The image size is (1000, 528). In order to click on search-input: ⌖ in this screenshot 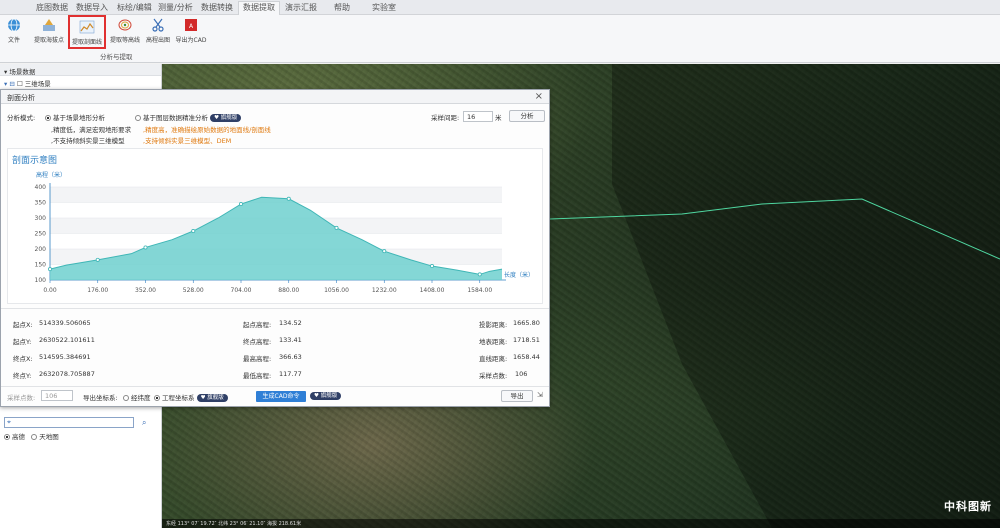, I will do `click(69, 422)`.